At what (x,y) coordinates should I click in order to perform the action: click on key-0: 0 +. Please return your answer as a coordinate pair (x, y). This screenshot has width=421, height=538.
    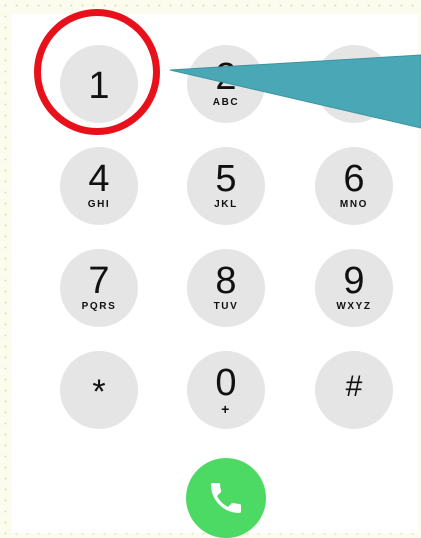
    Looking at the image, I should click on (226, 390).